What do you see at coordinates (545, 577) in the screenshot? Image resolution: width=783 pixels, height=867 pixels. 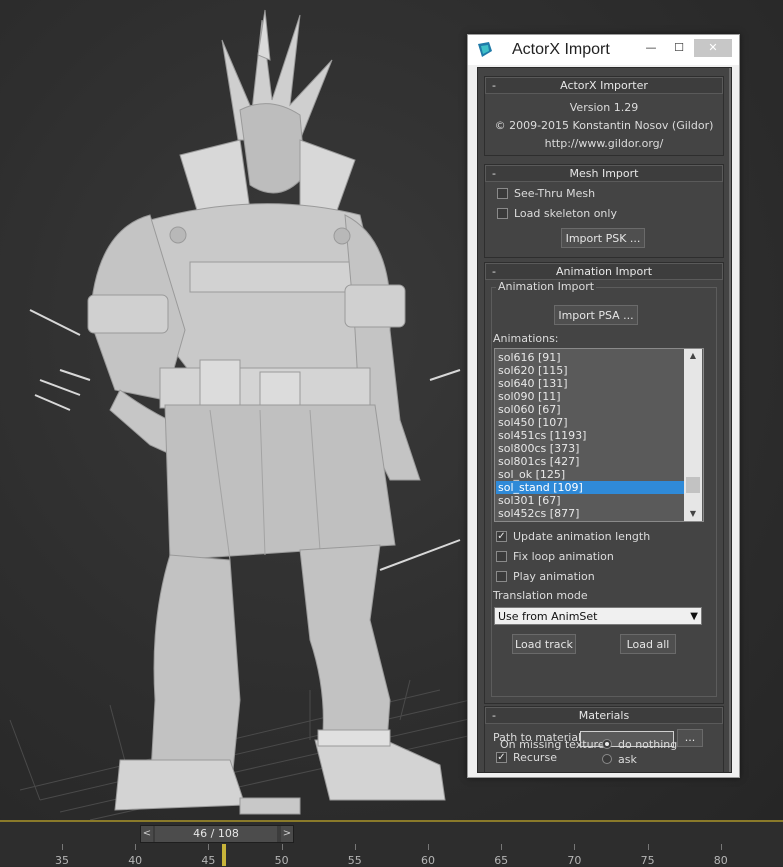 I see `play-animation-checkbox: Play animation` at bounding box center [545, 577].